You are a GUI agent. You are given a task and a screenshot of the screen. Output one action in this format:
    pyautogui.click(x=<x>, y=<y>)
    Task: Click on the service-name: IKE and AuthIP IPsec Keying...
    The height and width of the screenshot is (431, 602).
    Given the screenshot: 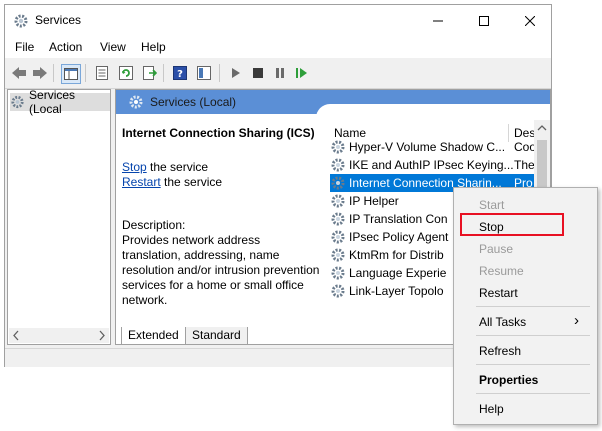 What is the action you would take?
    pyautogui.click(x=431, y=165)
    